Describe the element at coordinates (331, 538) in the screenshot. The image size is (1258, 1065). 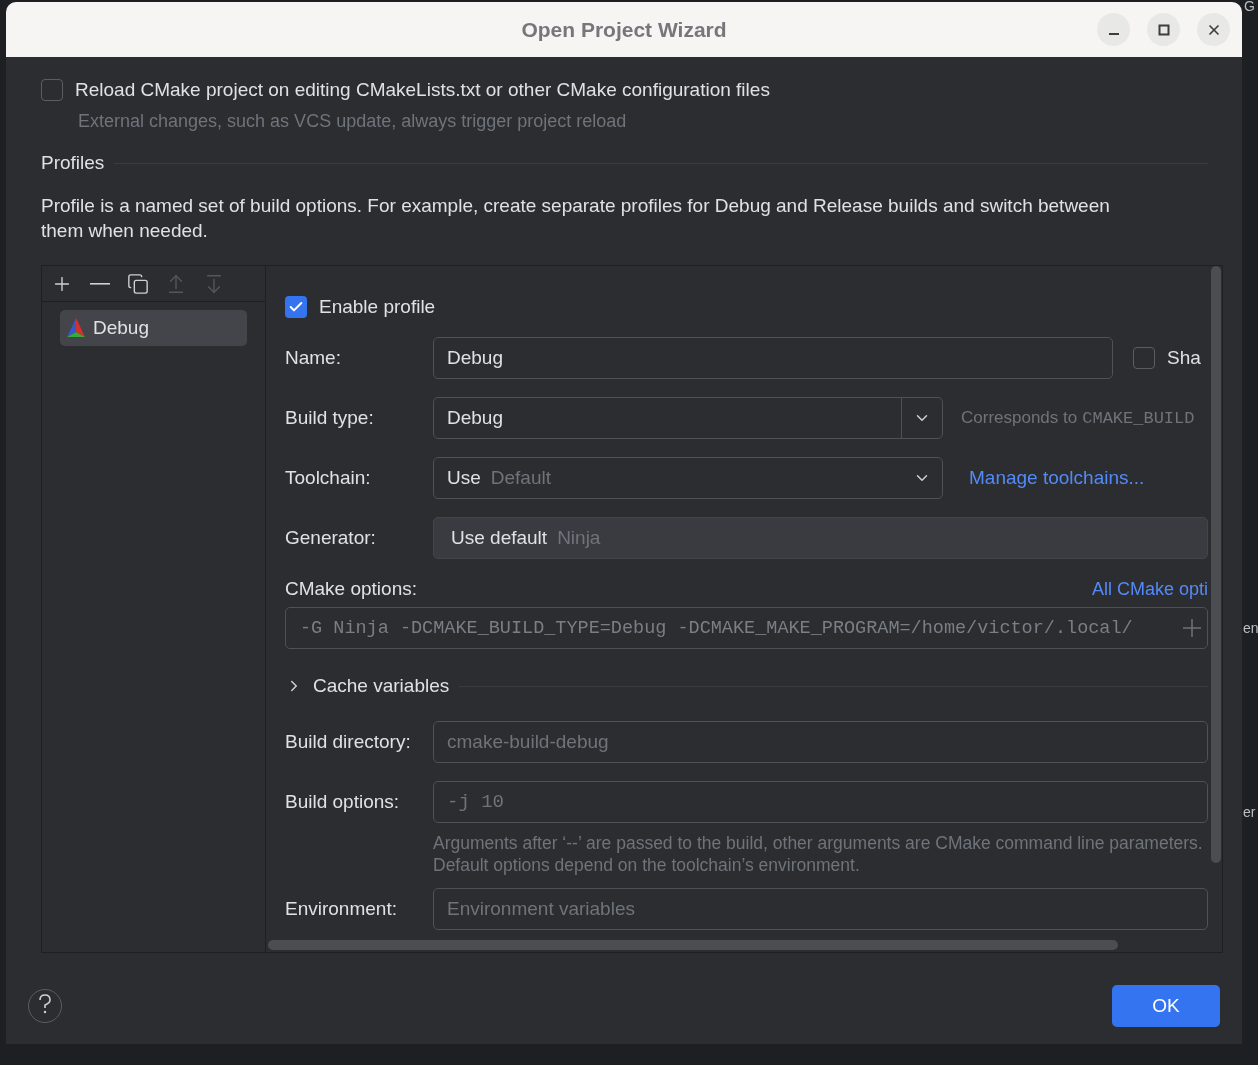
I see `field-label: Generator:` at that location.